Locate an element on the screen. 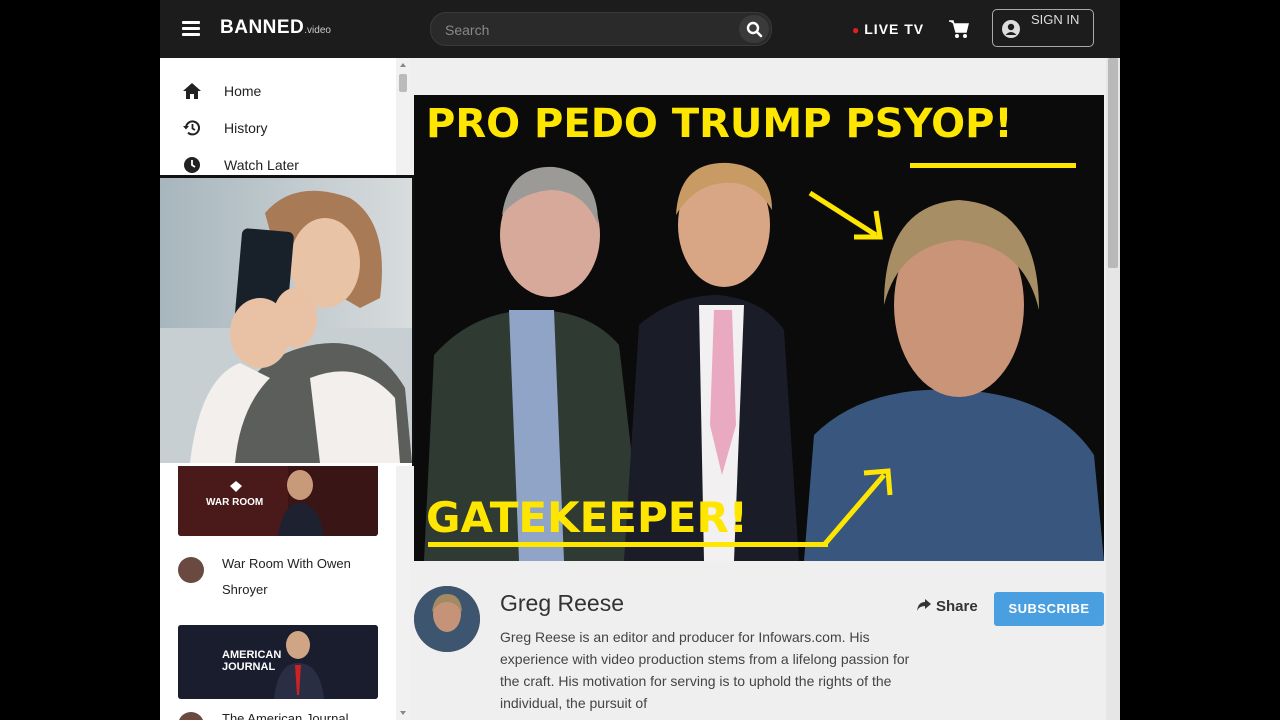 This screenshot has width=1280, height=720. show-thumbnail-war-room: WAR ROOM is located at coordinates (278, 499).